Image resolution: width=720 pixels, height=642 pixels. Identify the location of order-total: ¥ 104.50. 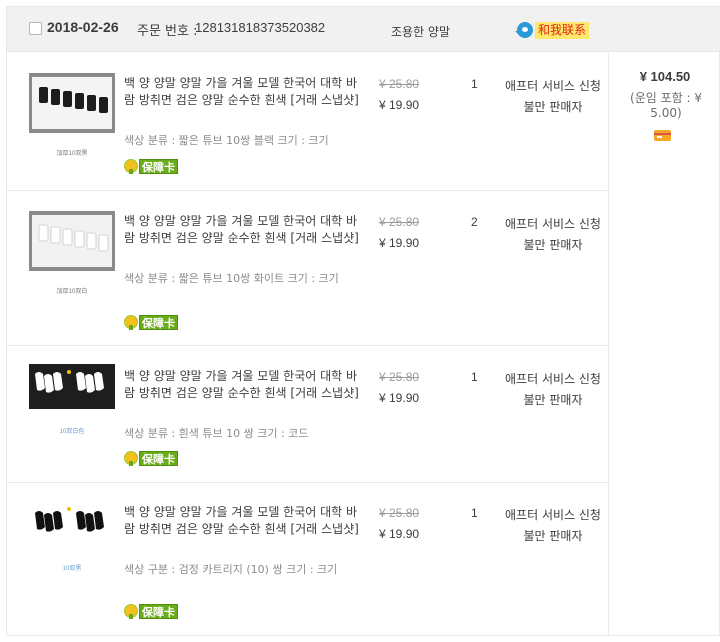
(665, 76).